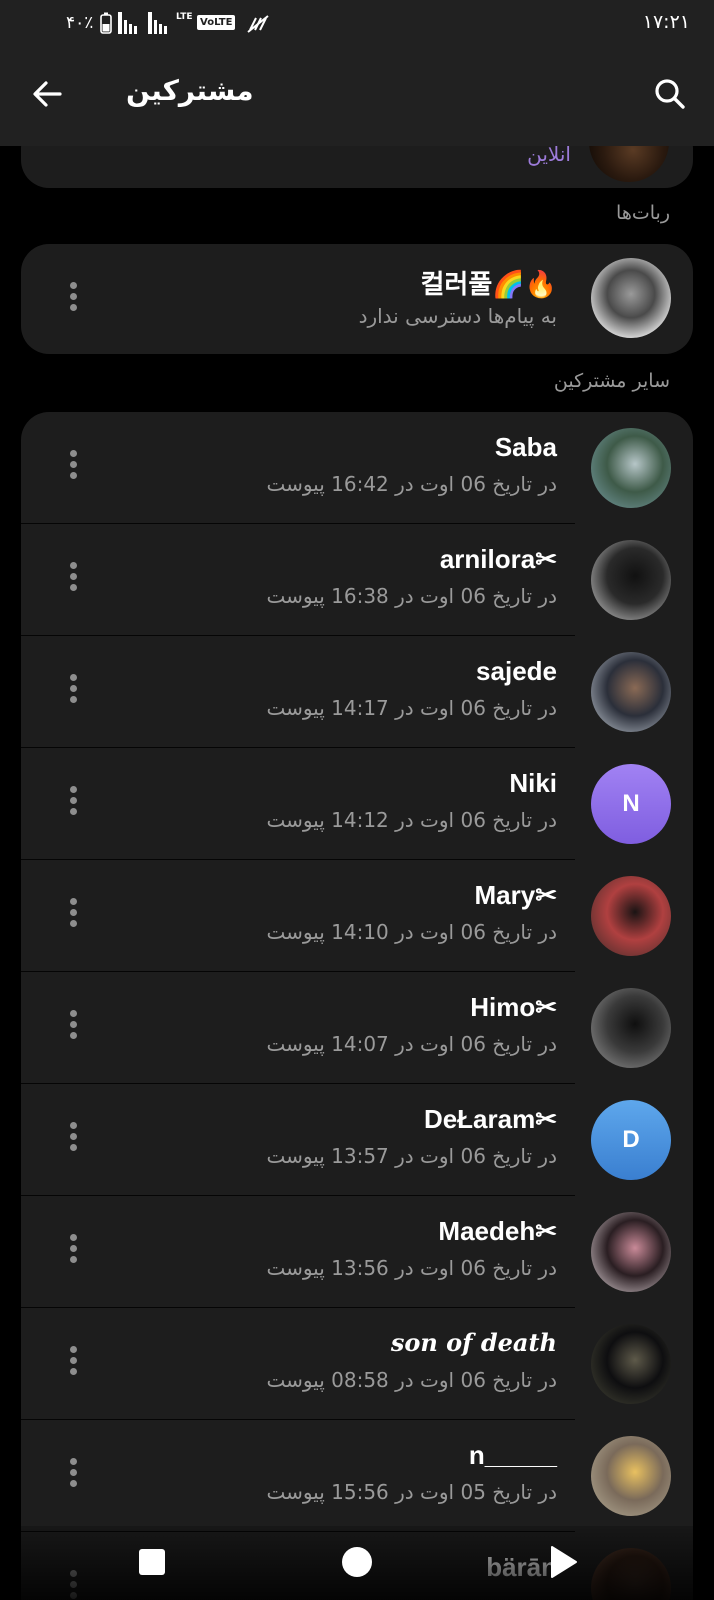  I want to click on member-name: Saba, so click(525, 447).